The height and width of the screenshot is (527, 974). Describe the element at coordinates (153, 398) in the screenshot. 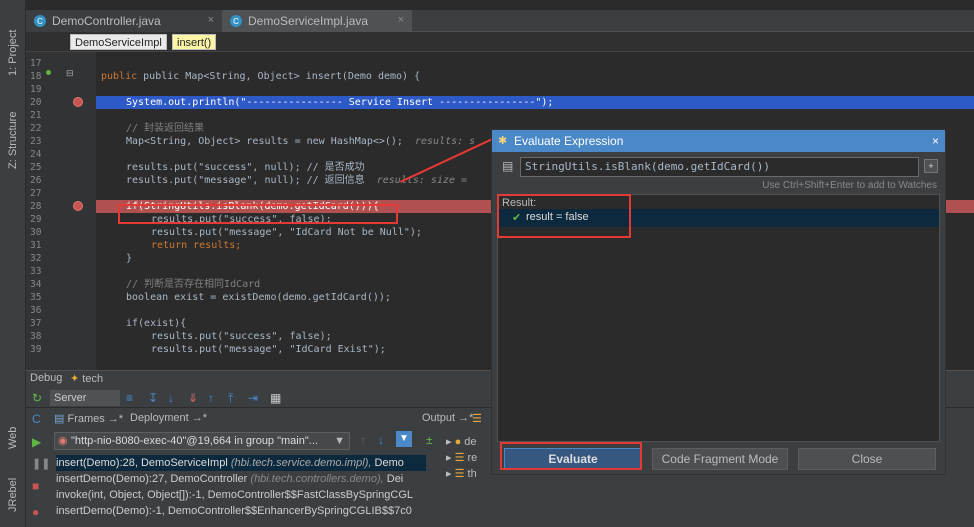

I see `step-over-icon: ↧` at that location.